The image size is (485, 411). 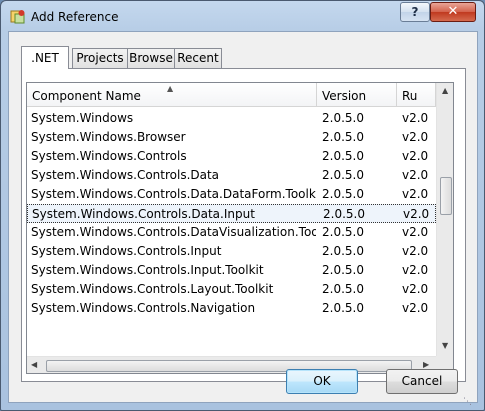 What do you see at coordinates (143, 214) in the screenshot?
I see `component-name-cell: System.Windows.Controls.Data.Input` at bounding box center [143, 214].